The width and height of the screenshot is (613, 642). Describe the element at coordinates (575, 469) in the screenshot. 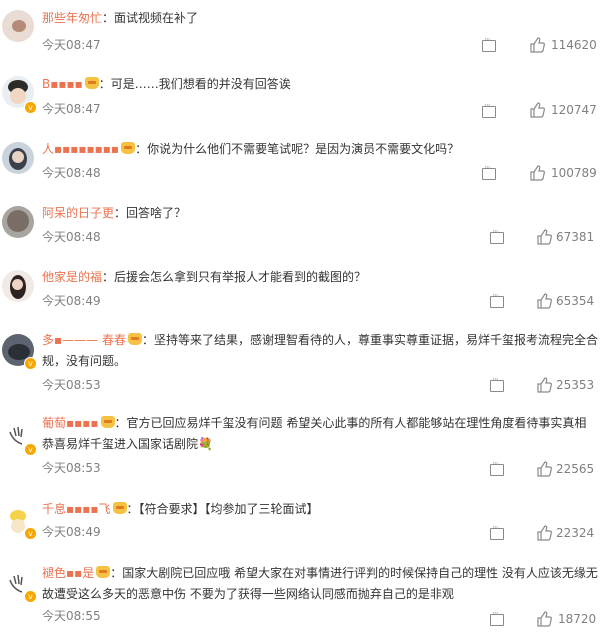

I see `like-count: 22565` at that location.